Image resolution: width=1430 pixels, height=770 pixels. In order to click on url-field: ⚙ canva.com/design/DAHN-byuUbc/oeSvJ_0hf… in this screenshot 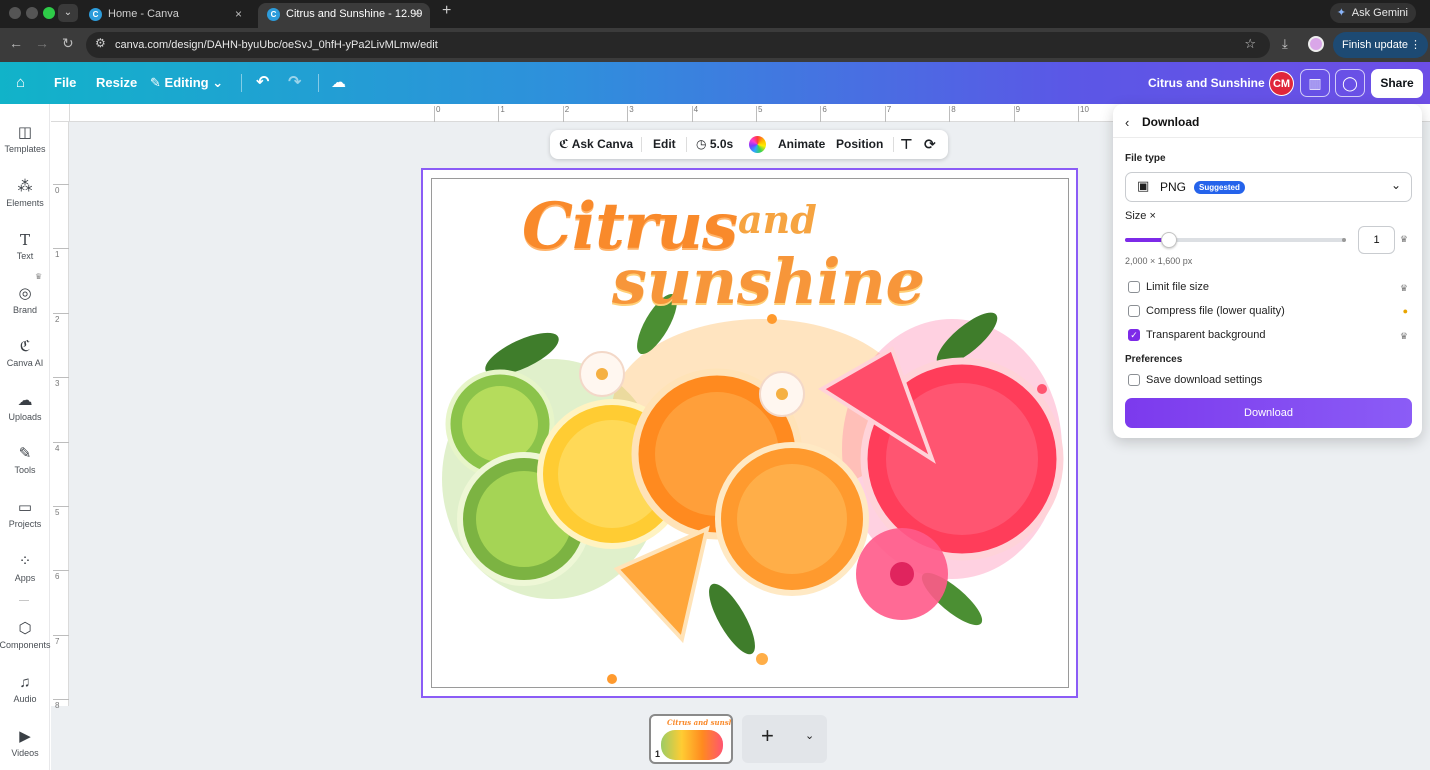, I will do `click(678, 45)`.